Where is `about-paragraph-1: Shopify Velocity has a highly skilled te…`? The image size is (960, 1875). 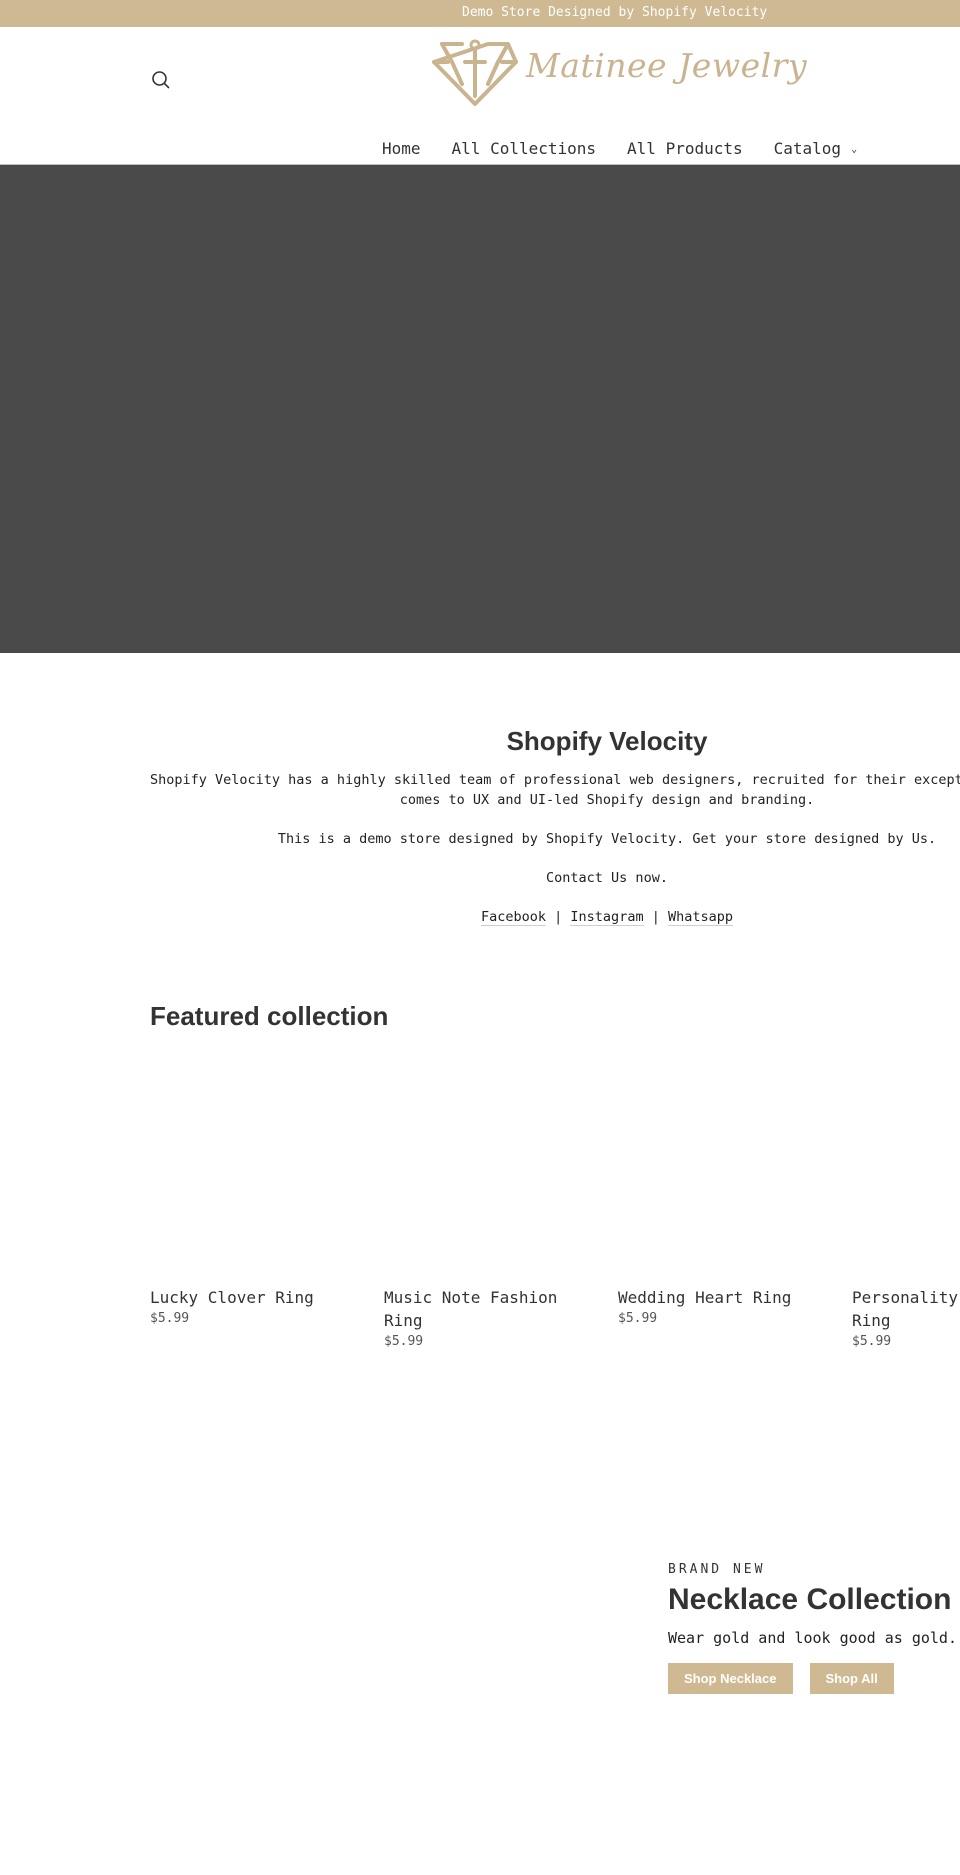 about-paragraph-1: Shopify Velocity has a highly skilled te… is located at coordinates (555, 790).